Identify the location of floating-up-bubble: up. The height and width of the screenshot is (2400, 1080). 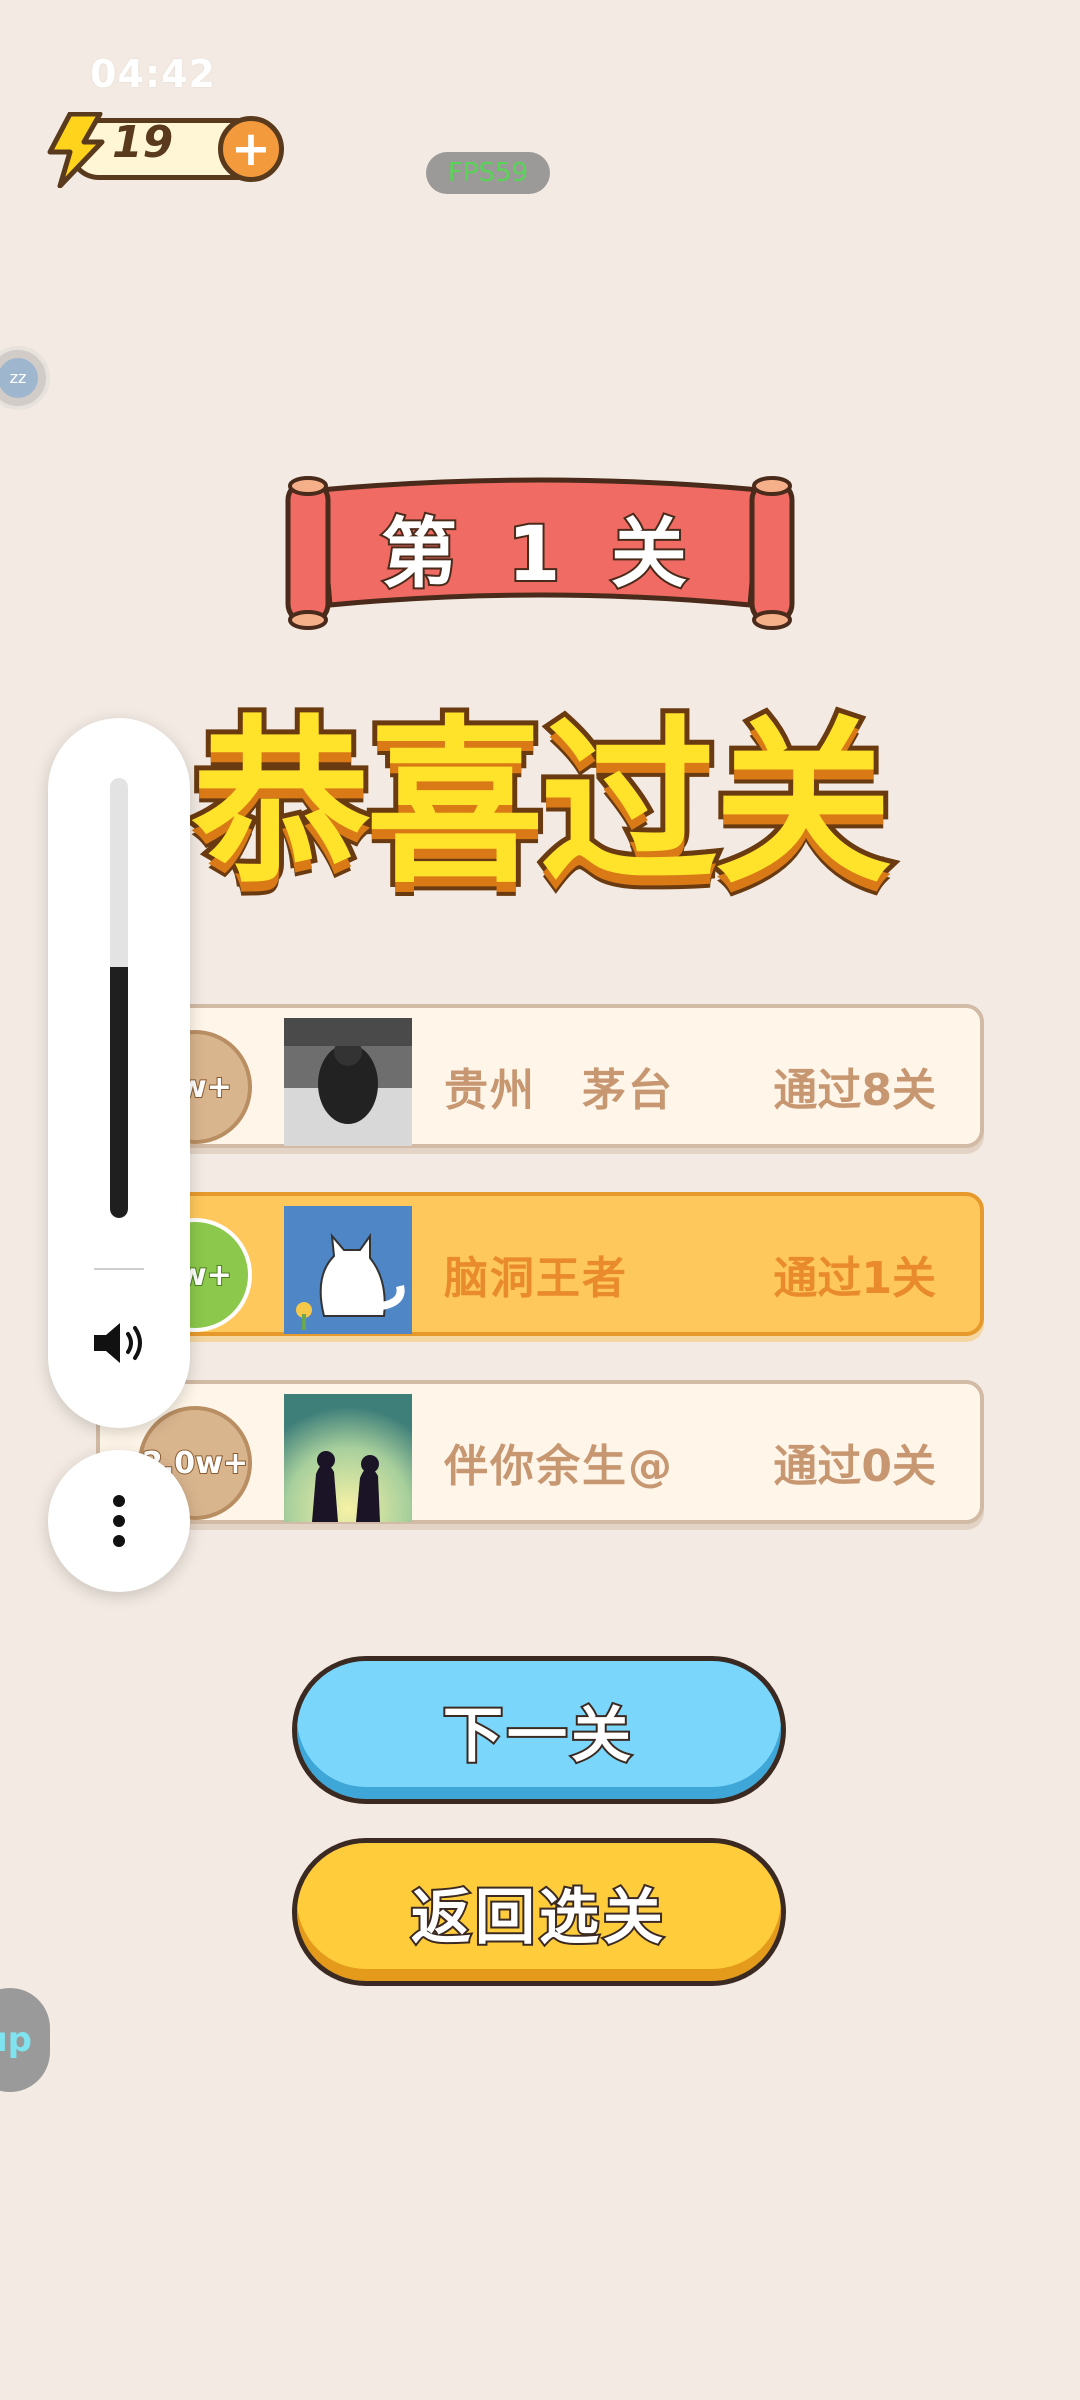
(25, 2040).